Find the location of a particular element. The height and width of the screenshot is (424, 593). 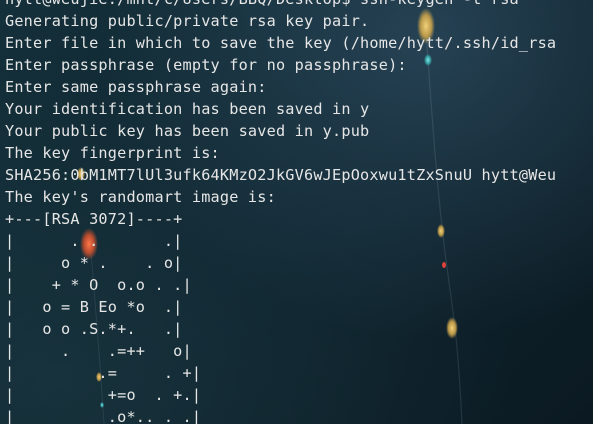

identification-saved-line: Your identification has been saved in y is located at coordinates (187, 109).